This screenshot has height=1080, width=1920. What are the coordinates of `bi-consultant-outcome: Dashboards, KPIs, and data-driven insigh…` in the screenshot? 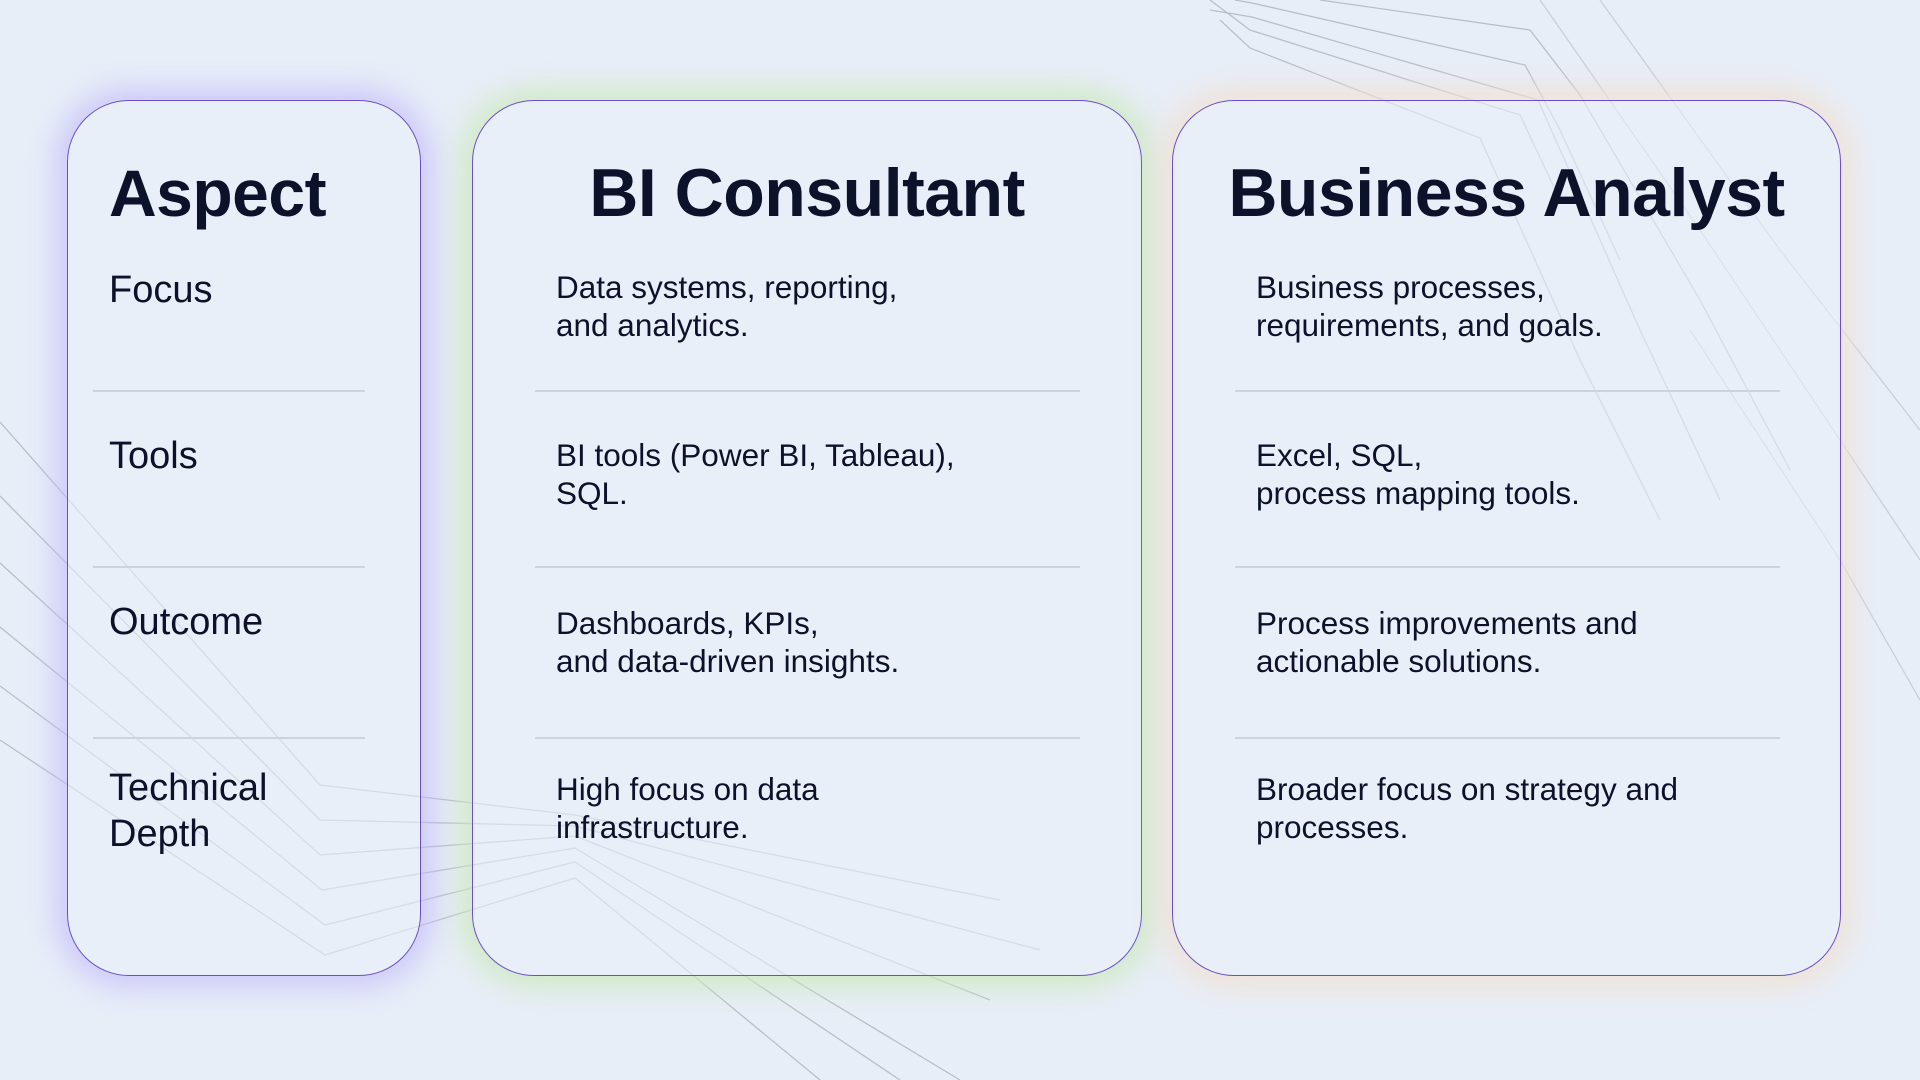 It's located at (728, 642).